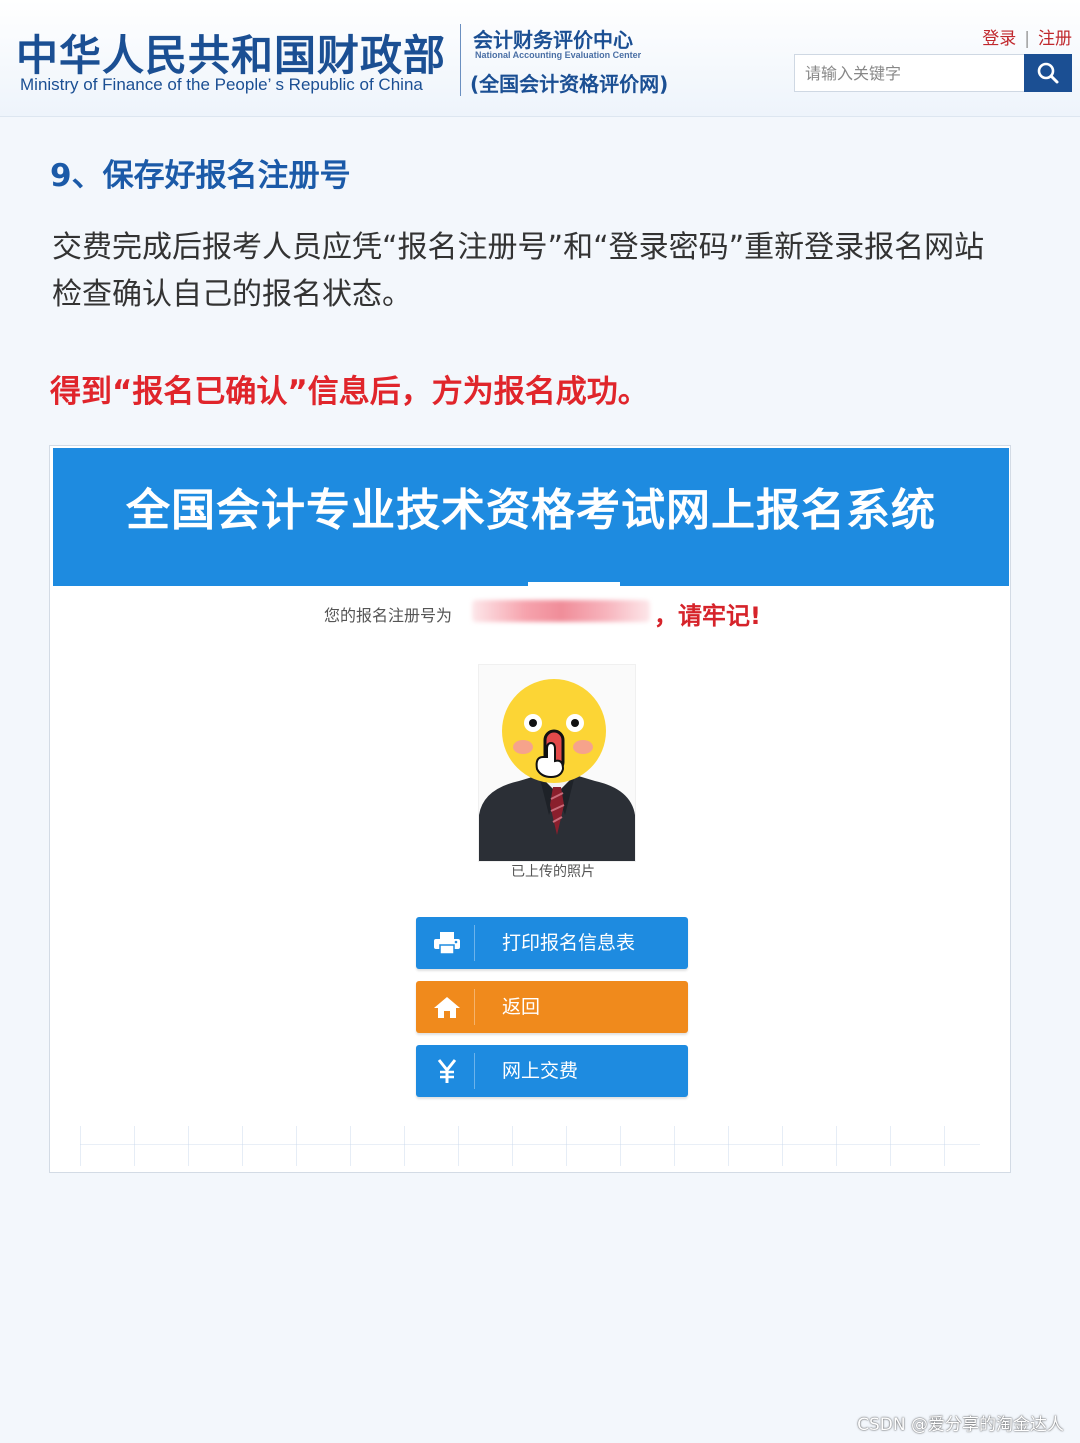  I want to click on reg-number-remember: ，请牢记!, so click(707, 616).